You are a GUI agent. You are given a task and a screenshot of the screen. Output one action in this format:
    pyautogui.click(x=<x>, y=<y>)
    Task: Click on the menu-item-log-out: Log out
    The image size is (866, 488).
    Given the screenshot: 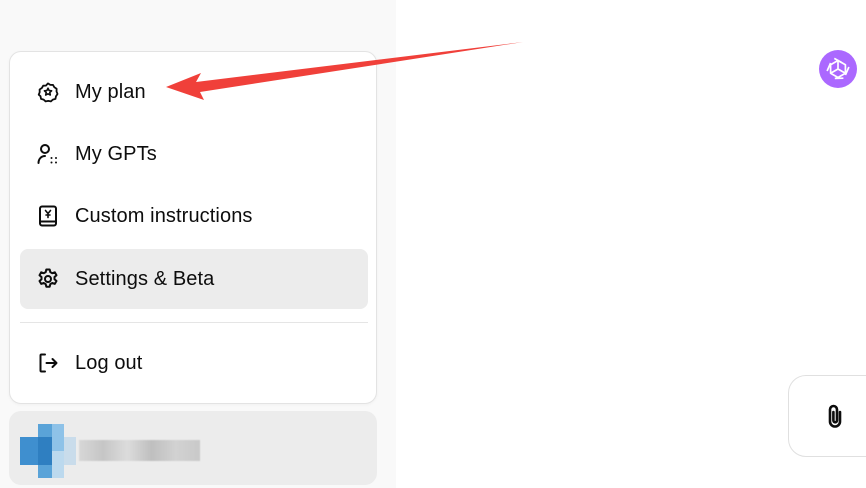 What is the action you would take?
    pyautogui.click(x=194, y=363)
    